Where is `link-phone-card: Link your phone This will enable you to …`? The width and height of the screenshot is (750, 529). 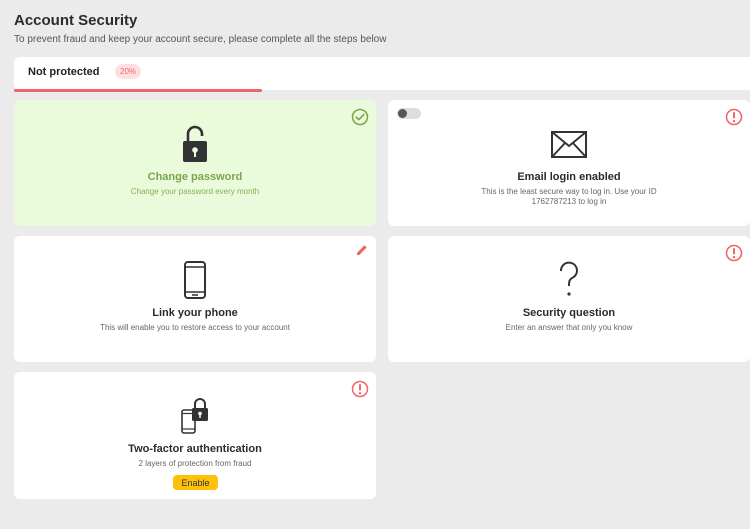
link-phone-card: Link your phone This will enable you to … is located at coordinates (195, 299).